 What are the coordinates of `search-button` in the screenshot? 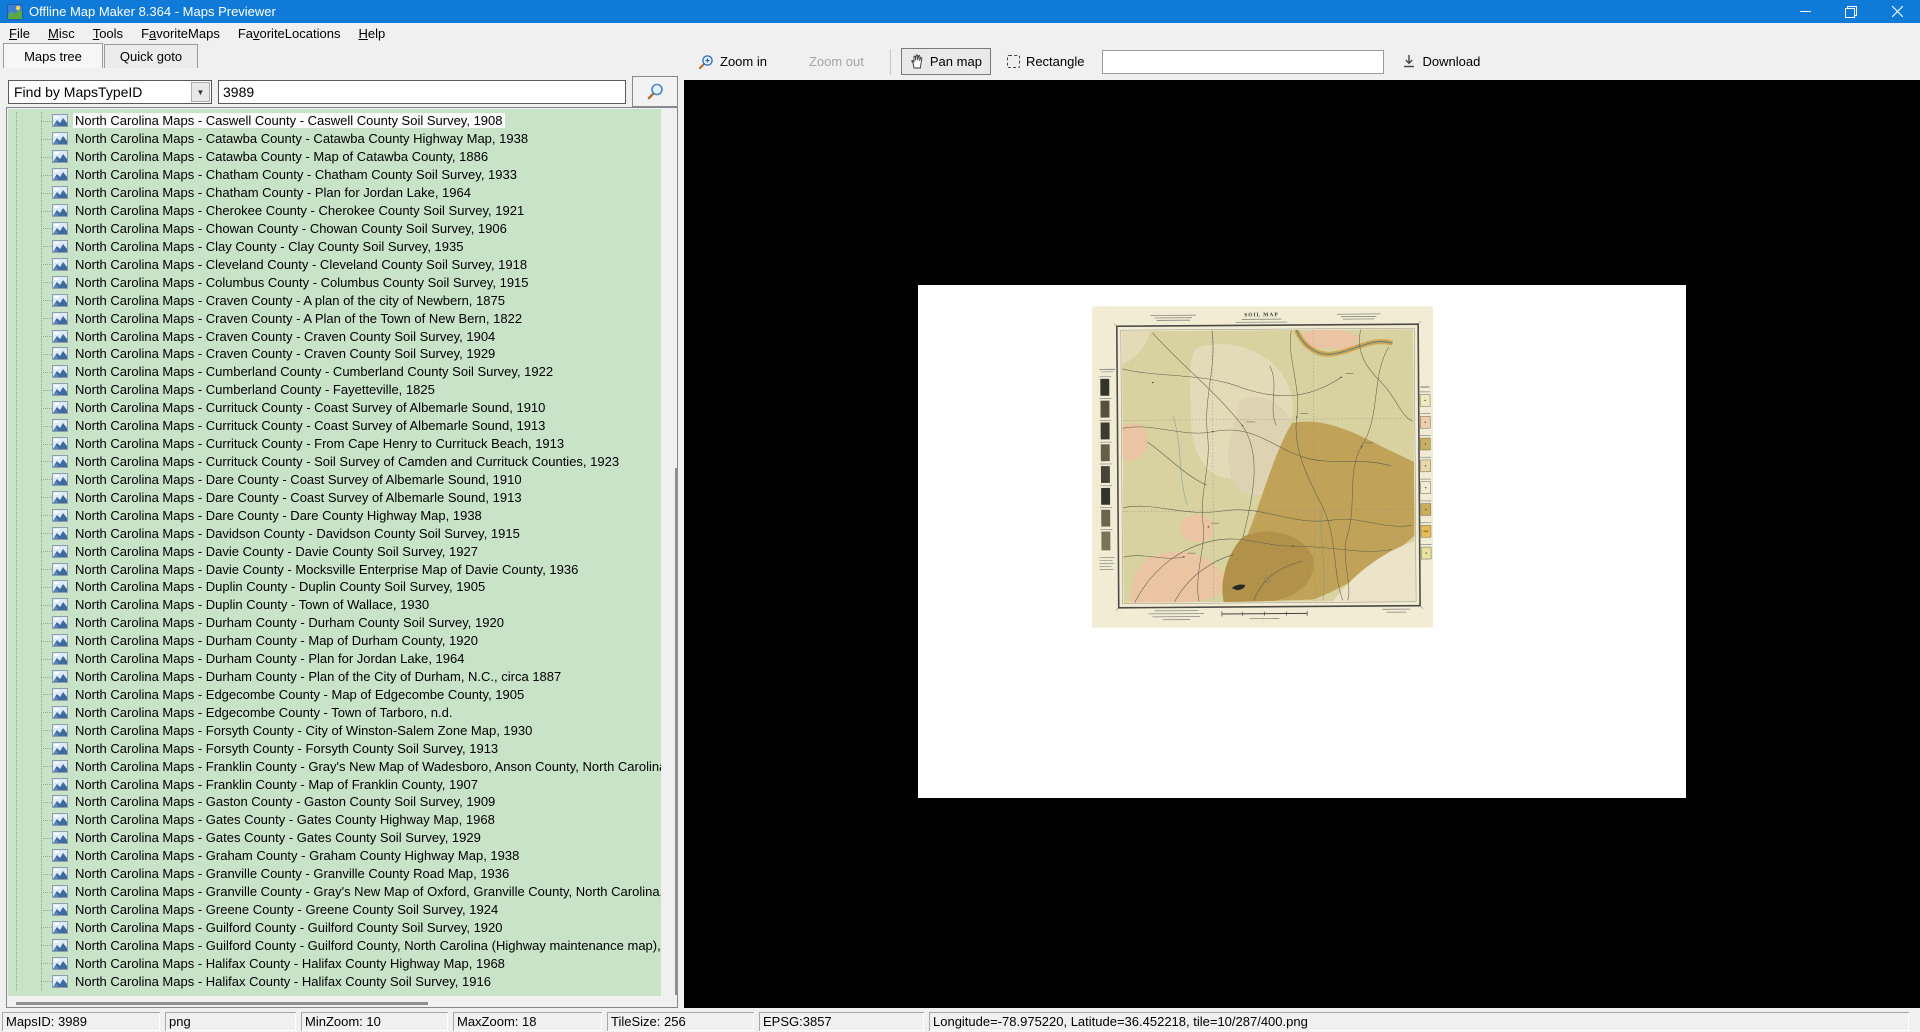 It's located at (655, 91).